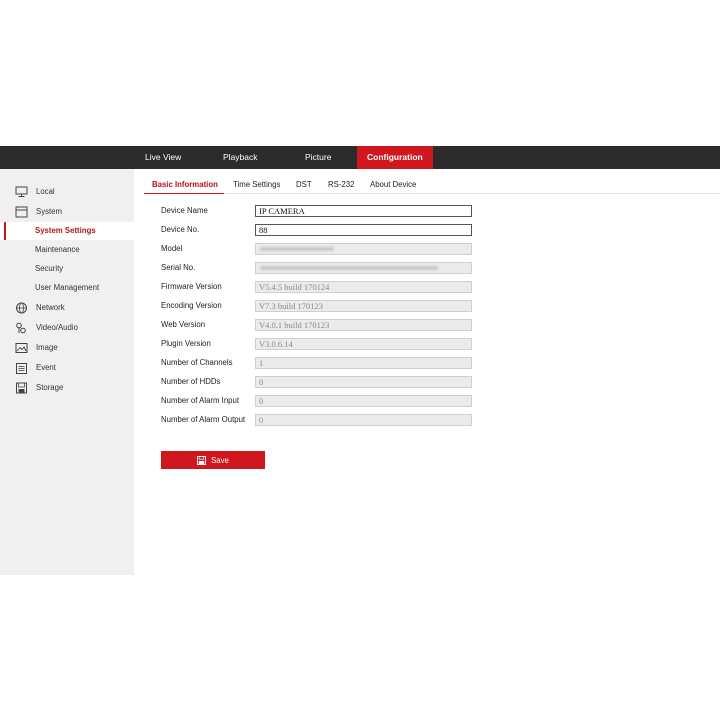 The height and width of the screenshot is (720, 720). What do you see at coordinates (57, 327) in the screenshot?
I see `sidebar-item-label: Video/Audio` at bounding box center [57, 327].